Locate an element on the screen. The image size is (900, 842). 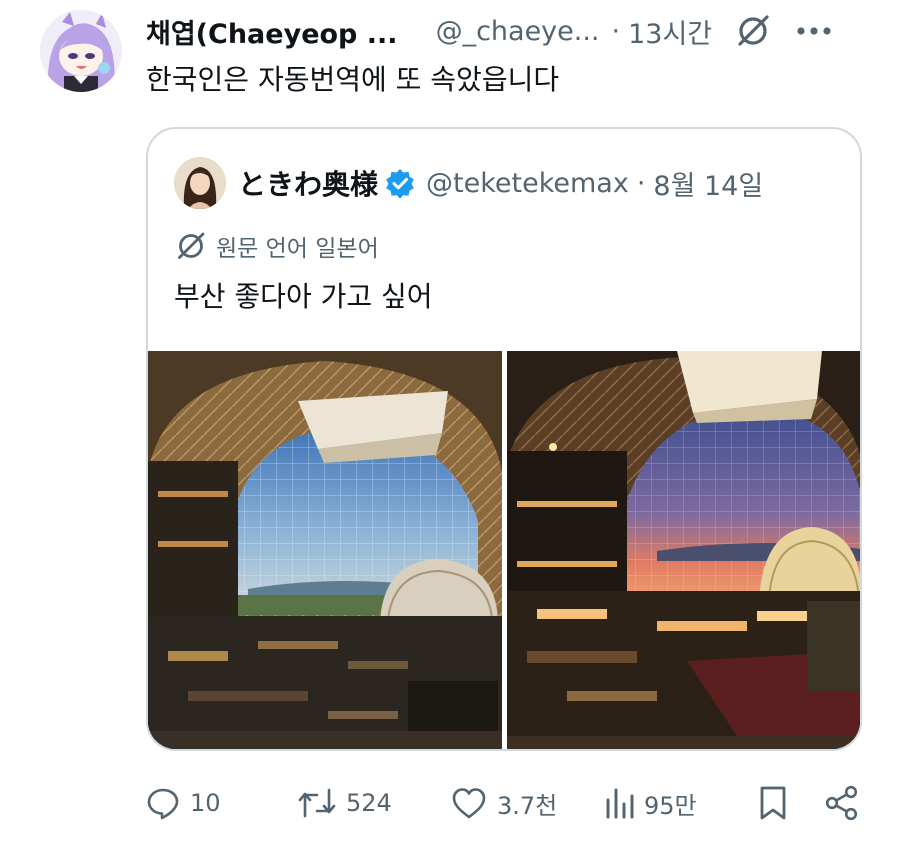
quoted-post-header: ときわ奥様 @teketekemax · 8월 14일 is located at coordinates (514, 183).